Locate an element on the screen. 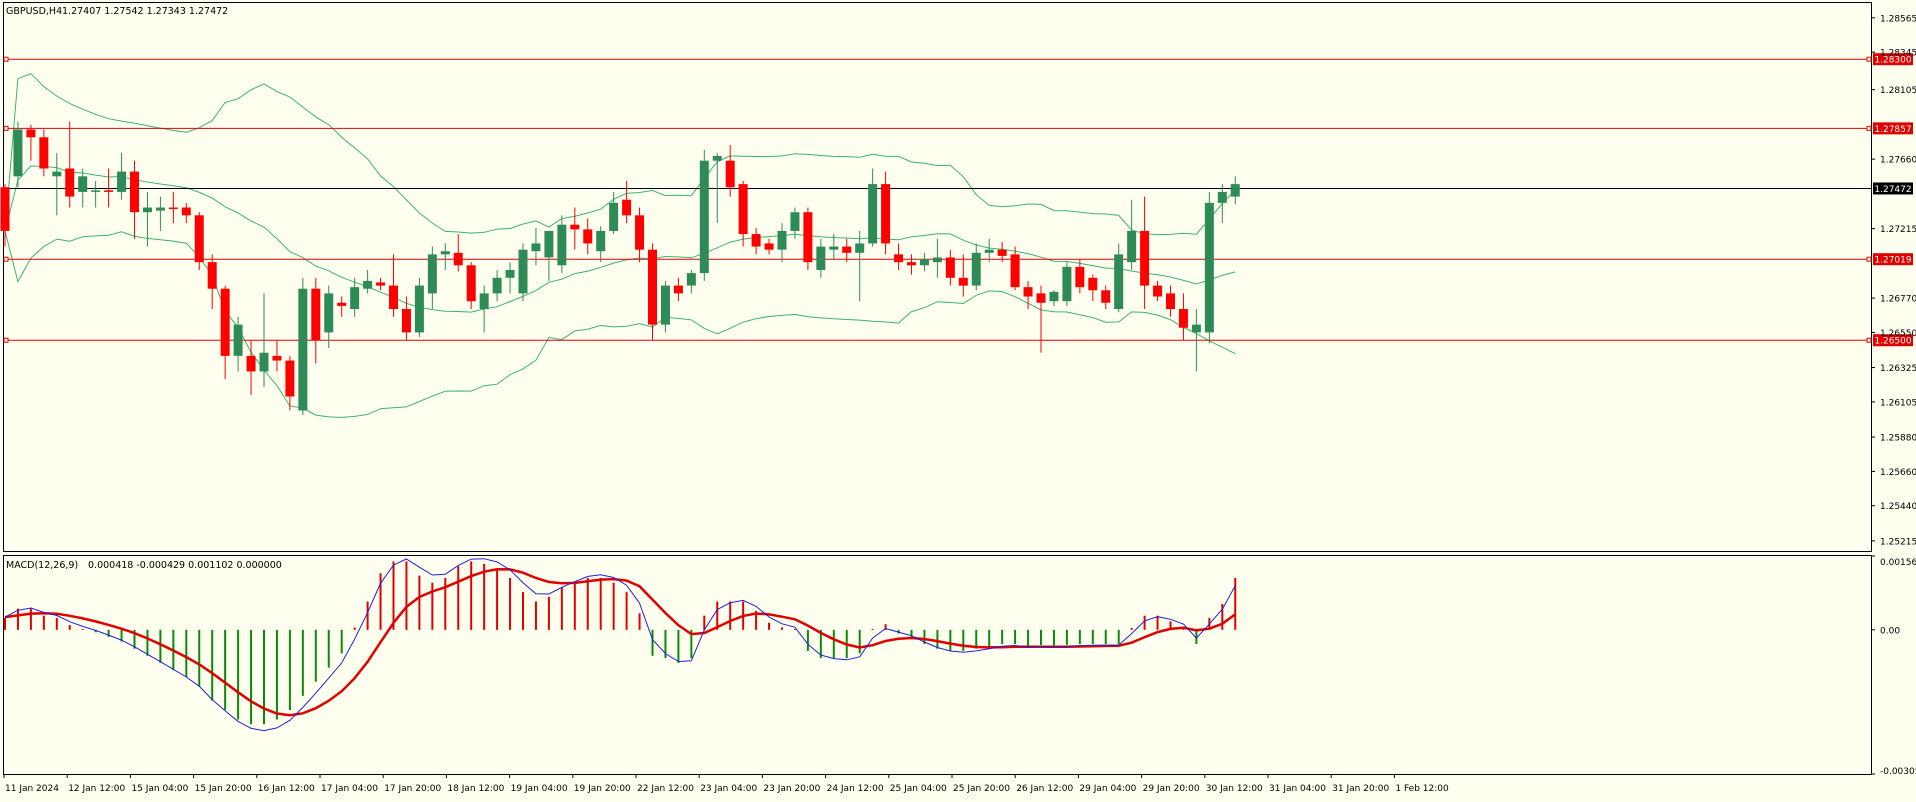  macd-tick-label: 0.001565 is located at coordinates (1898, 563).